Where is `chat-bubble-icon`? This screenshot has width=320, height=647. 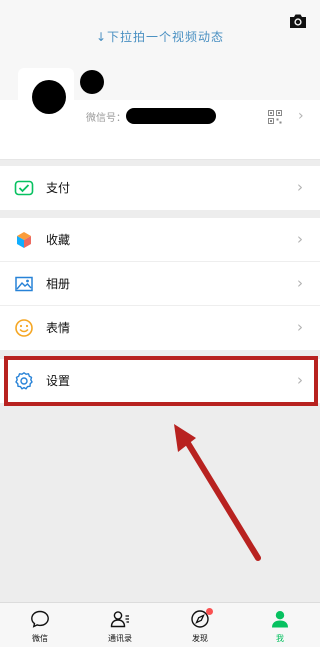 chat-bubble-icon is located at coordinates (40, 619).